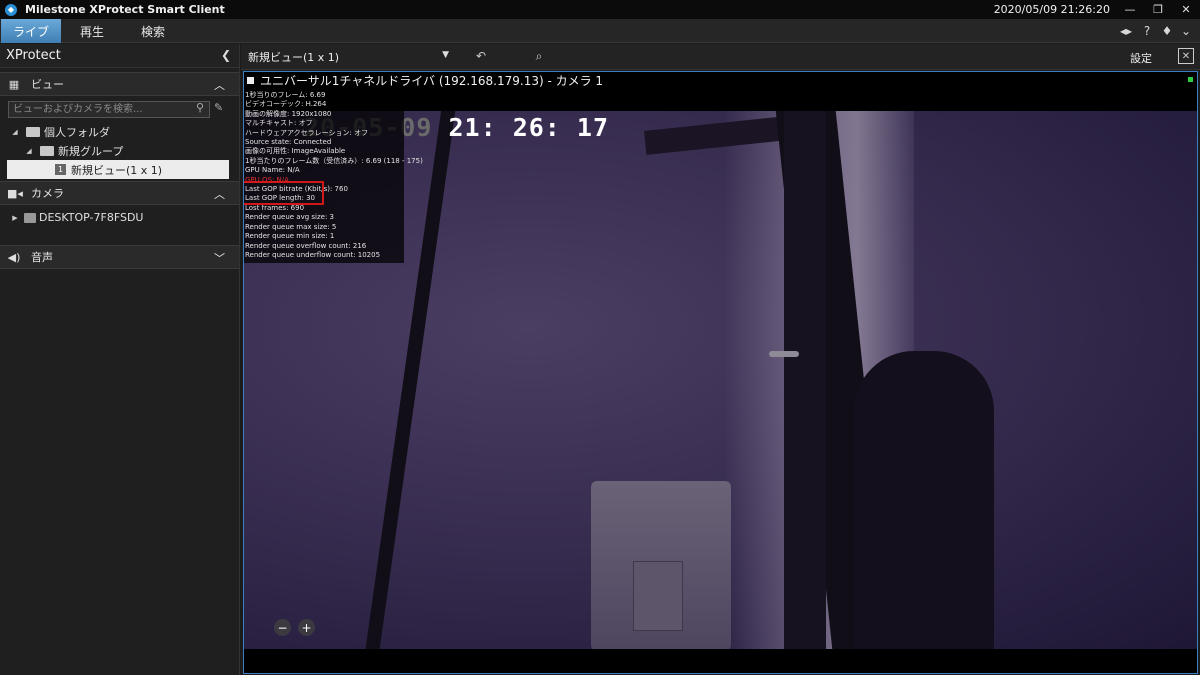 This screenshot has width=1200, height=675. Describe the element at coordinates (1126, 31) in the screenshot. I see `connection-icon: ◂▸` at that location.